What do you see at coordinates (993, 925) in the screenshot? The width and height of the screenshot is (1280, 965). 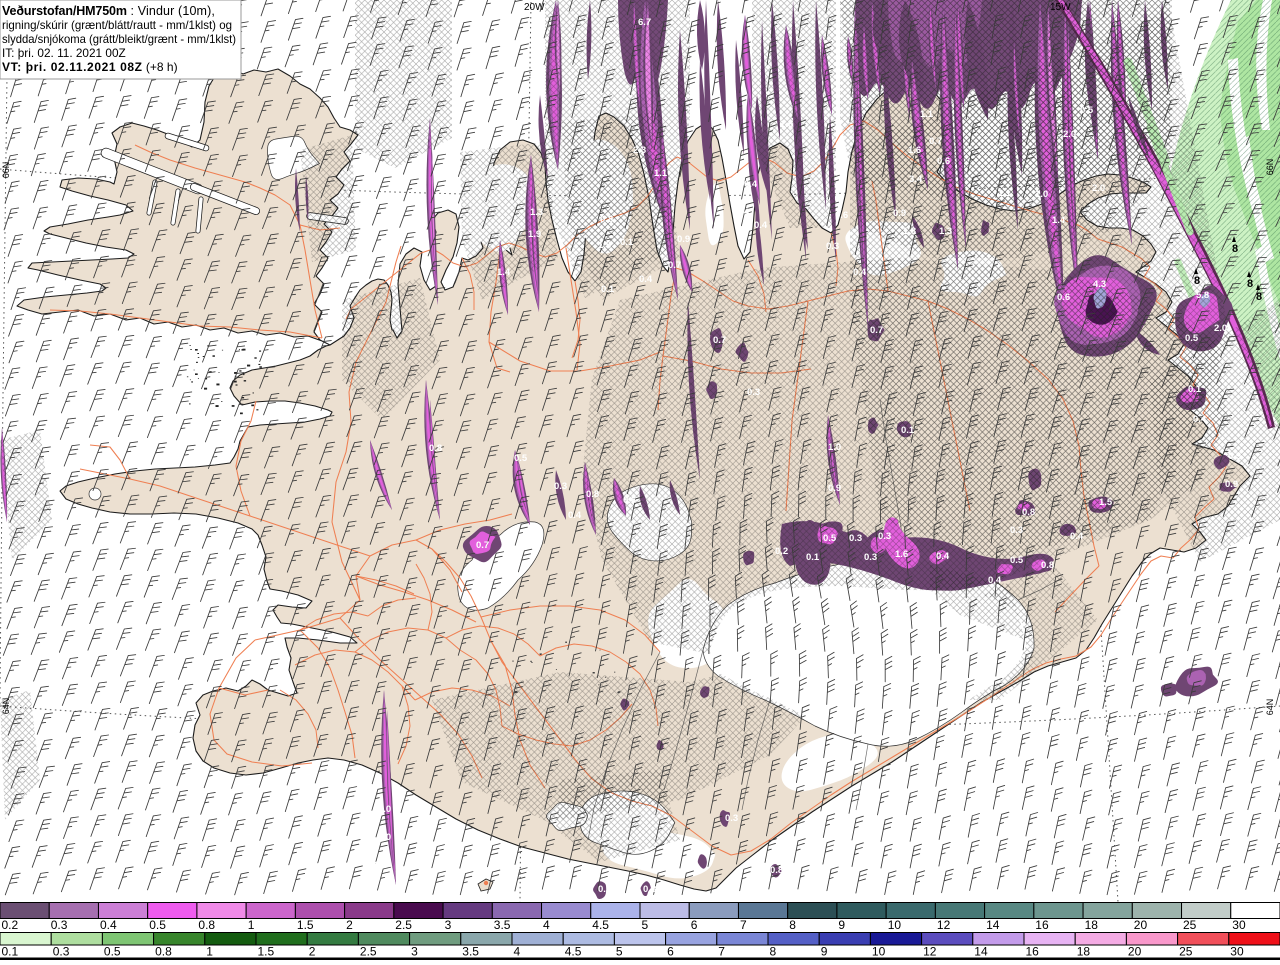 I see `svg-text: 14` at bounding box center [993, 925].